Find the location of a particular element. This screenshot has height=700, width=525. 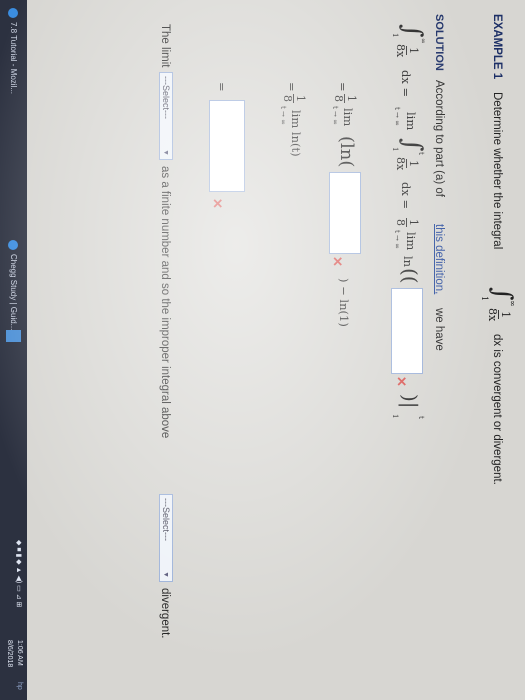

t-to-inf-4: t → ∞ is located at coordinates (283, 115).